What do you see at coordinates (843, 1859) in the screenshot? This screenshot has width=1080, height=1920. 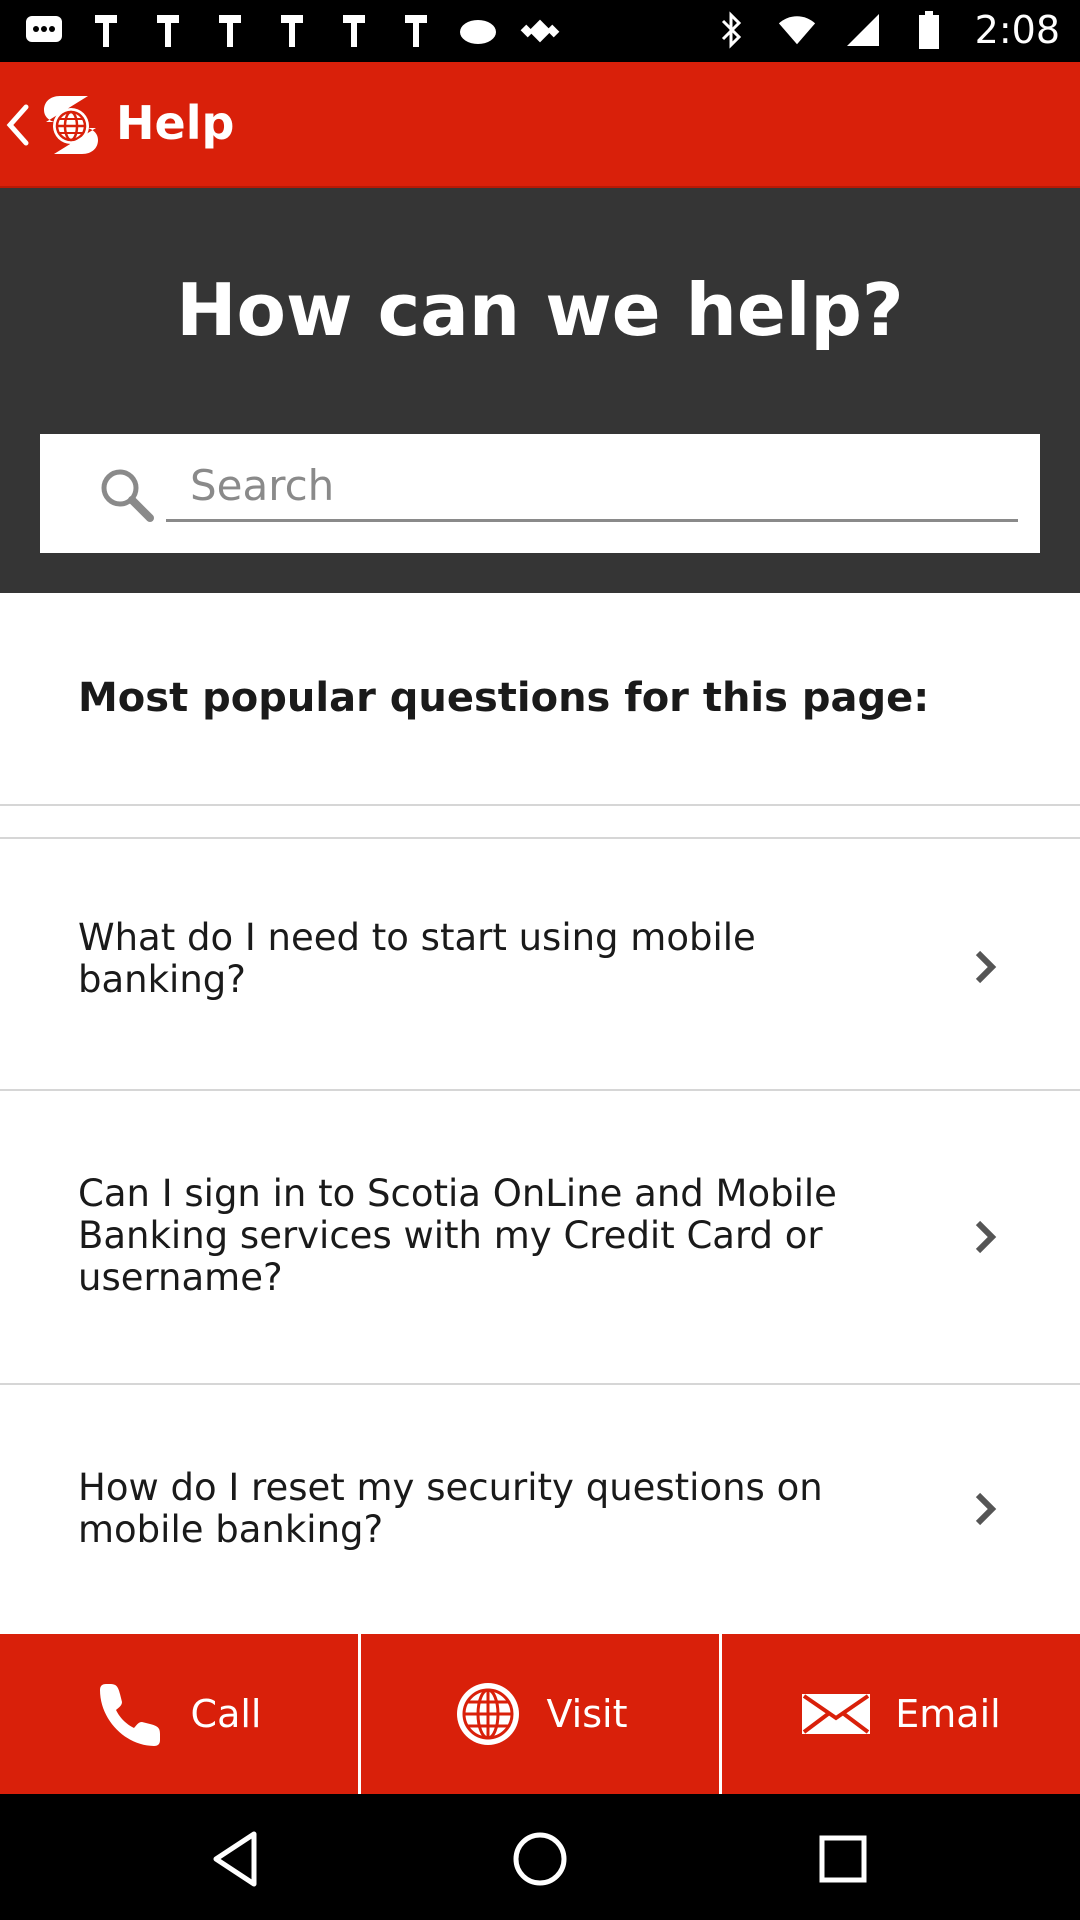 I see `recents-nav-icon` at bounding box center [843, 1859].